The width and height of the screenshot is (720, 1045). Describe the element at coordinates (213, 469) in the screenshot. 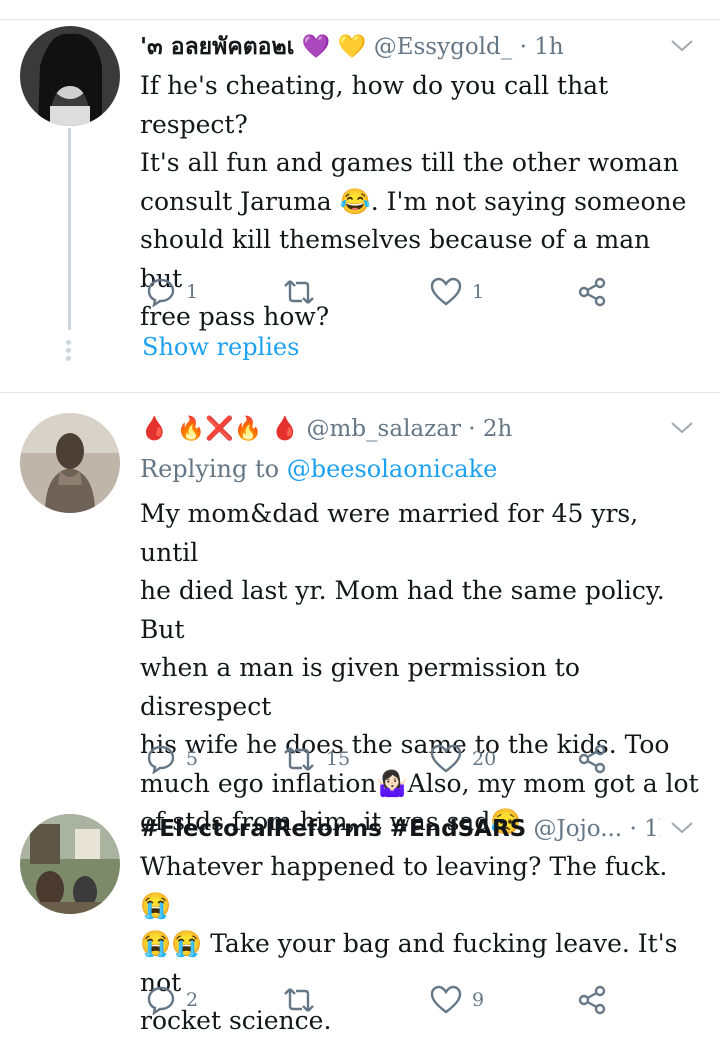

I see `replying-prefix: Replying to` at that location.